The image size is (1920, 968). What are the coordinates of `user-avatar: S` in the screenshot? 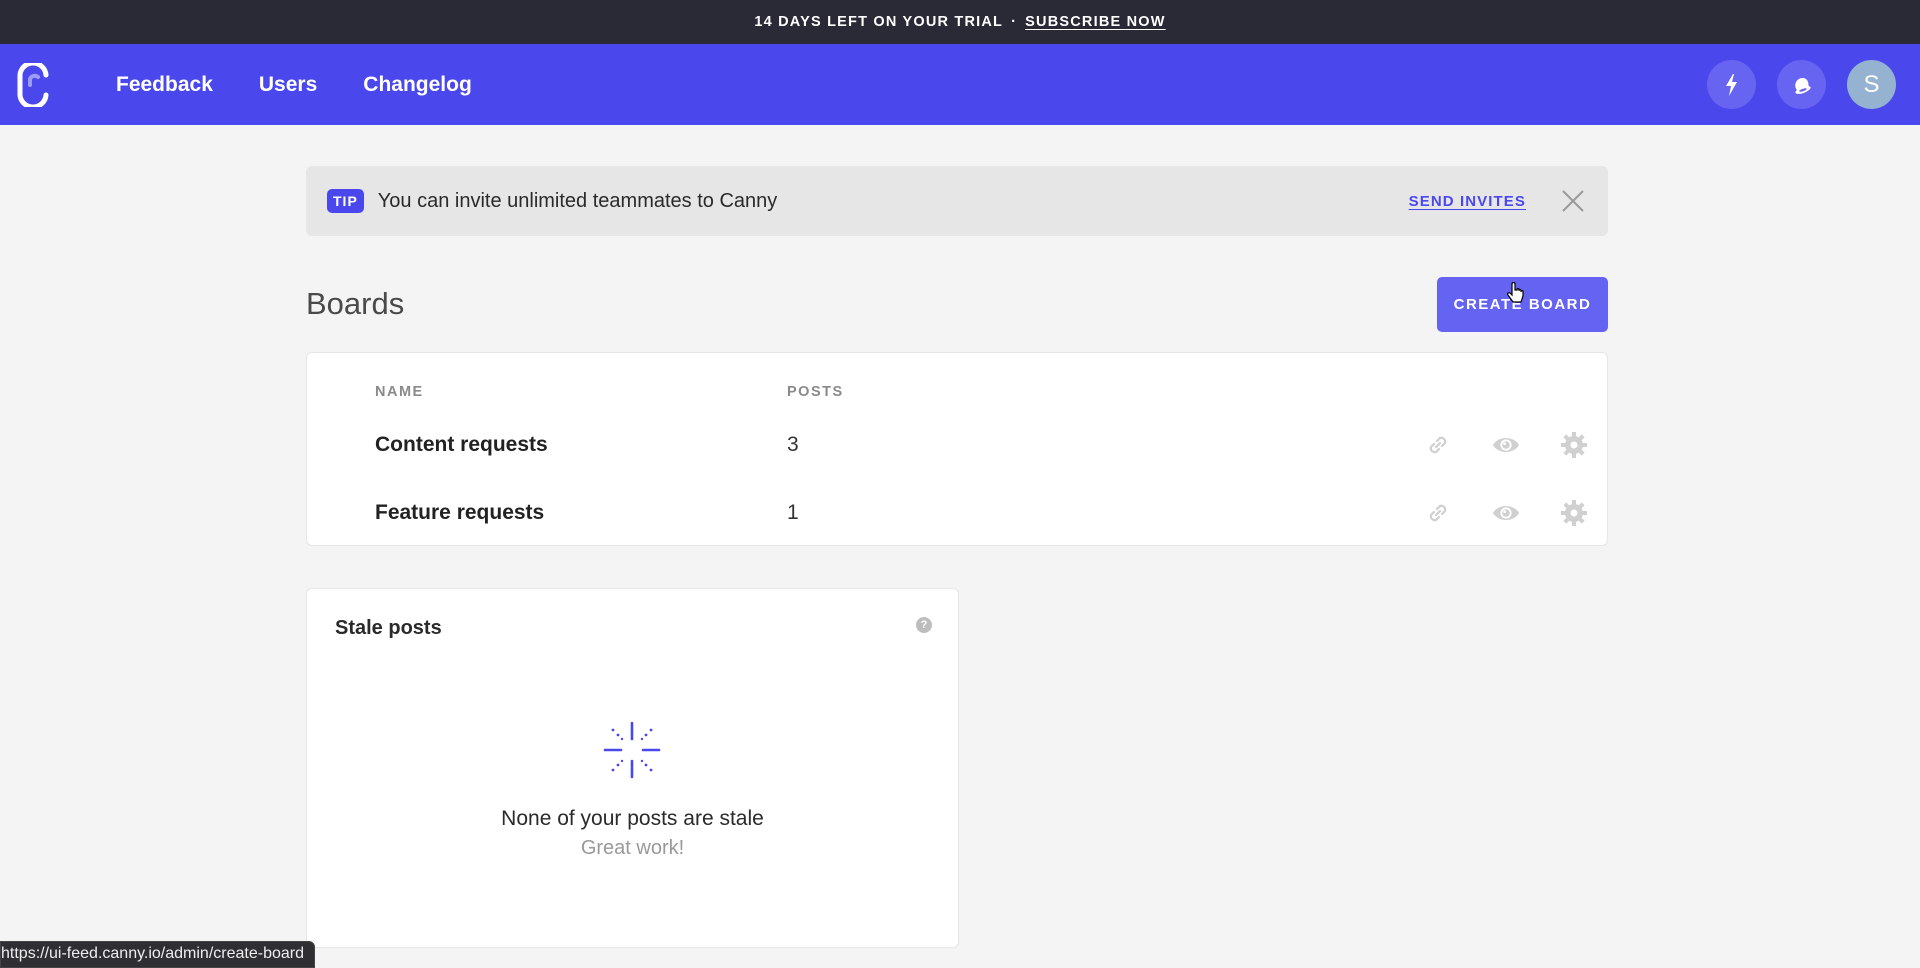 It's located at (1871, 84).